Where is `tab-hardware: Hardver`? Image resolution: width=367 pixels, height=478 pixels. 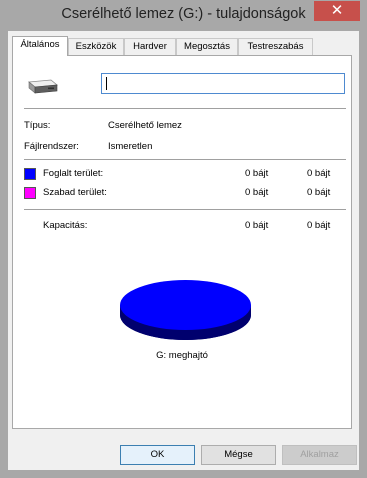
tab-hardware: Hardver is located at coordinates (150, 46).